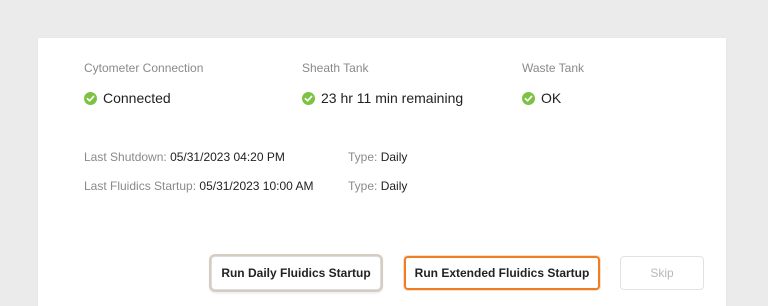  Describe the element at coordinates (125, 157) in the screenshot. I see `last-shutdown-label: Last Shutdown:` at that location.